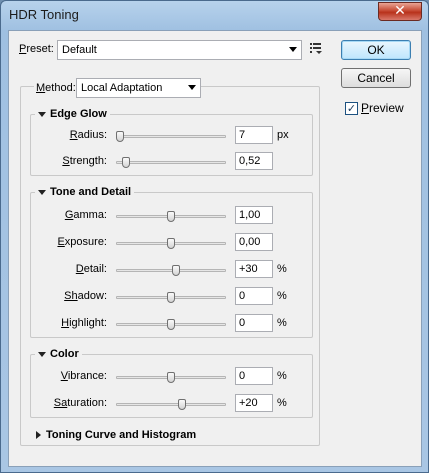 The height and width of the screenshot is (473, 429). What do you see at coordinates (44, 14) in the screenshot?
I see `window-title: HDR Toning` at bounding box center [44, 14].